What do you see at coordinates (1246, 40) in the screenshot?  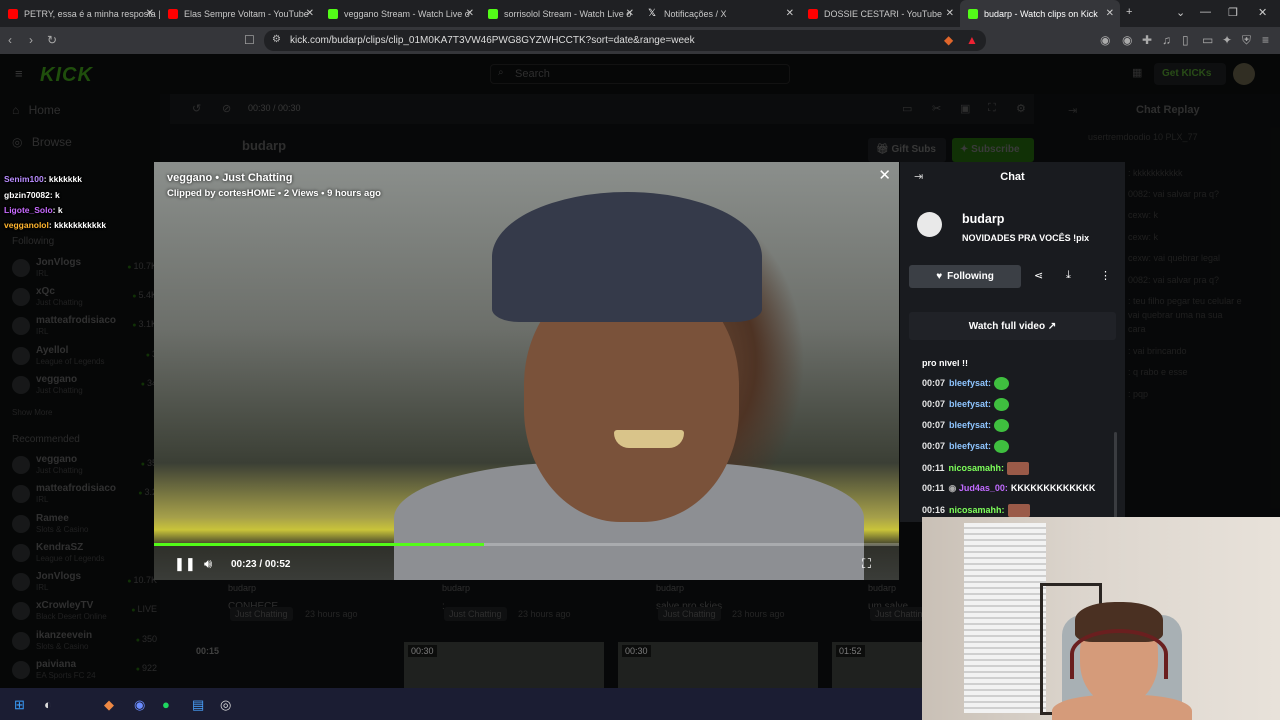 I see `vpn-icon: ⛨` at bounding box center [1246, 40].